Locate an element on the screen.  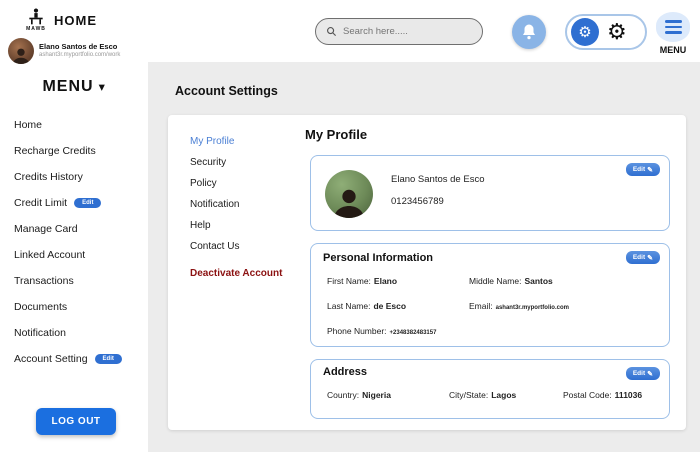
sidebar-item-label: Transactions is located at coordinates (44, 281).